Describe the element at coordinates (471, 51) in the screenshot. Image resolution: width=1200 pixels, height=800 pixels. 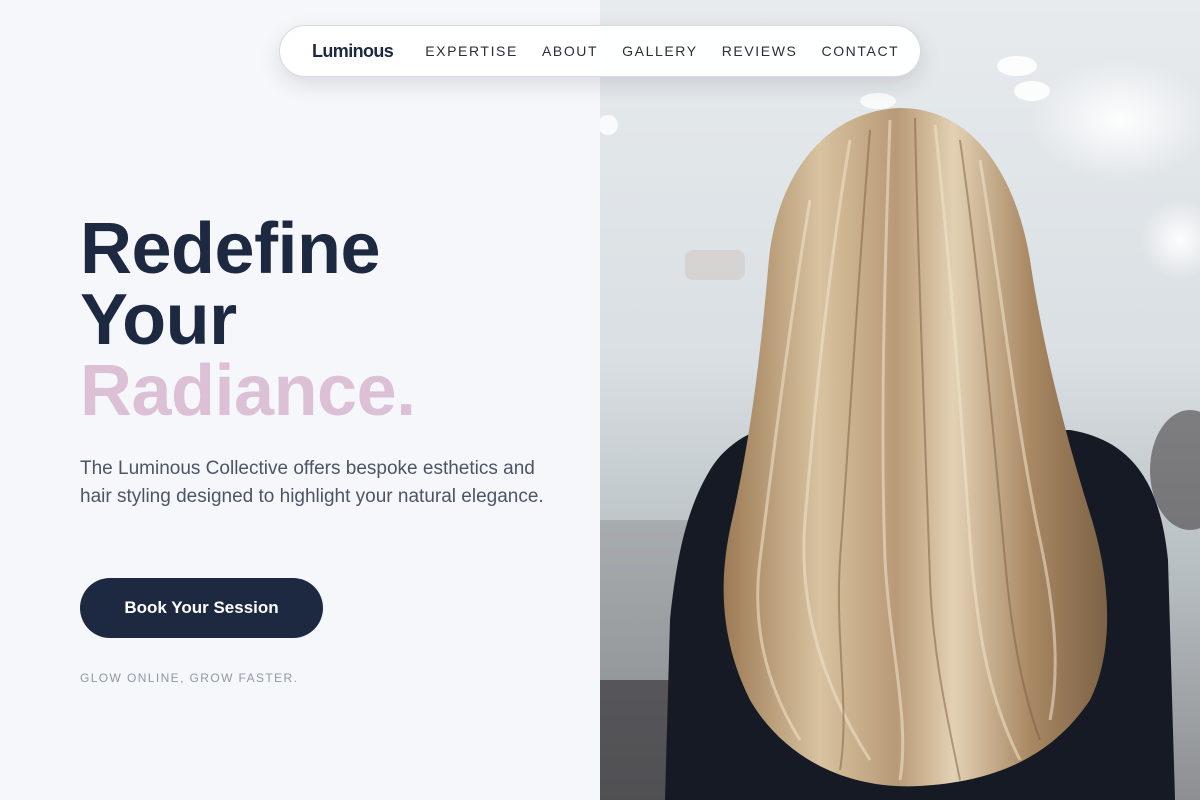
I see `nav-link-expertise: EXPERTISE` at that location.